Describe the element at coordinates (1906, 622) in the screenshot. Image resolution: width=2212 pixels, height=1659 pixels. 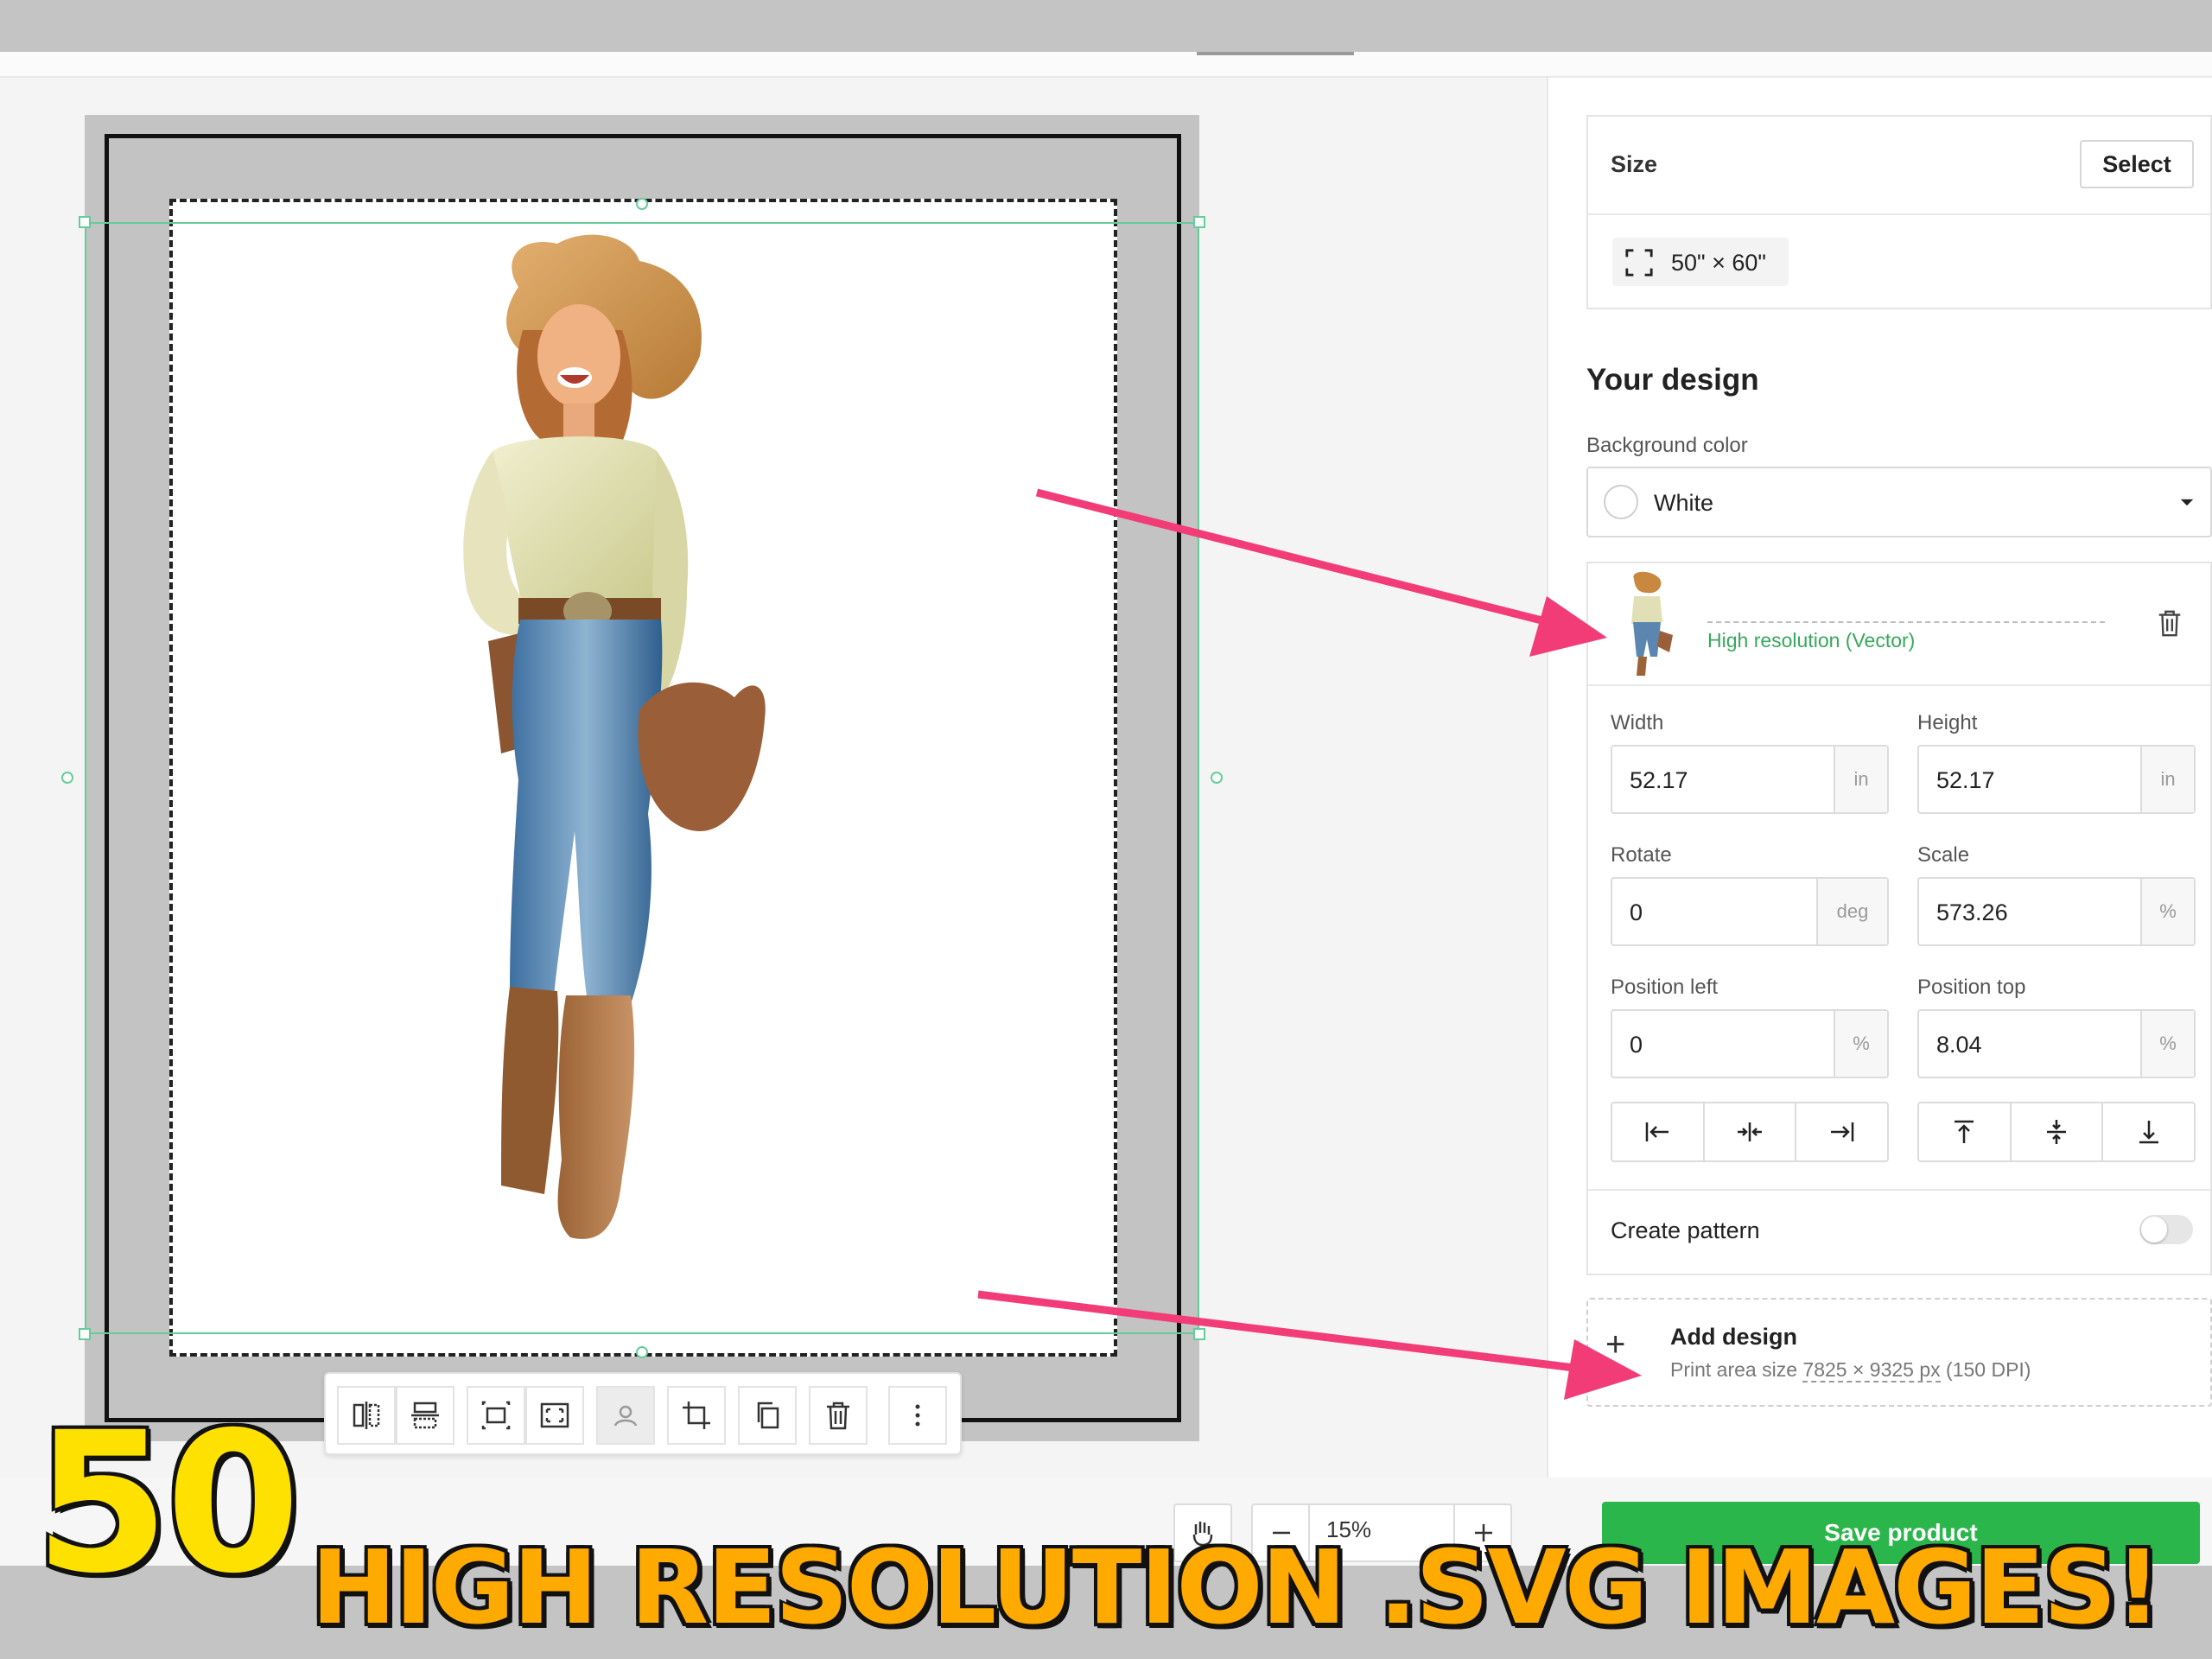
I see `layer-divider` at that location.